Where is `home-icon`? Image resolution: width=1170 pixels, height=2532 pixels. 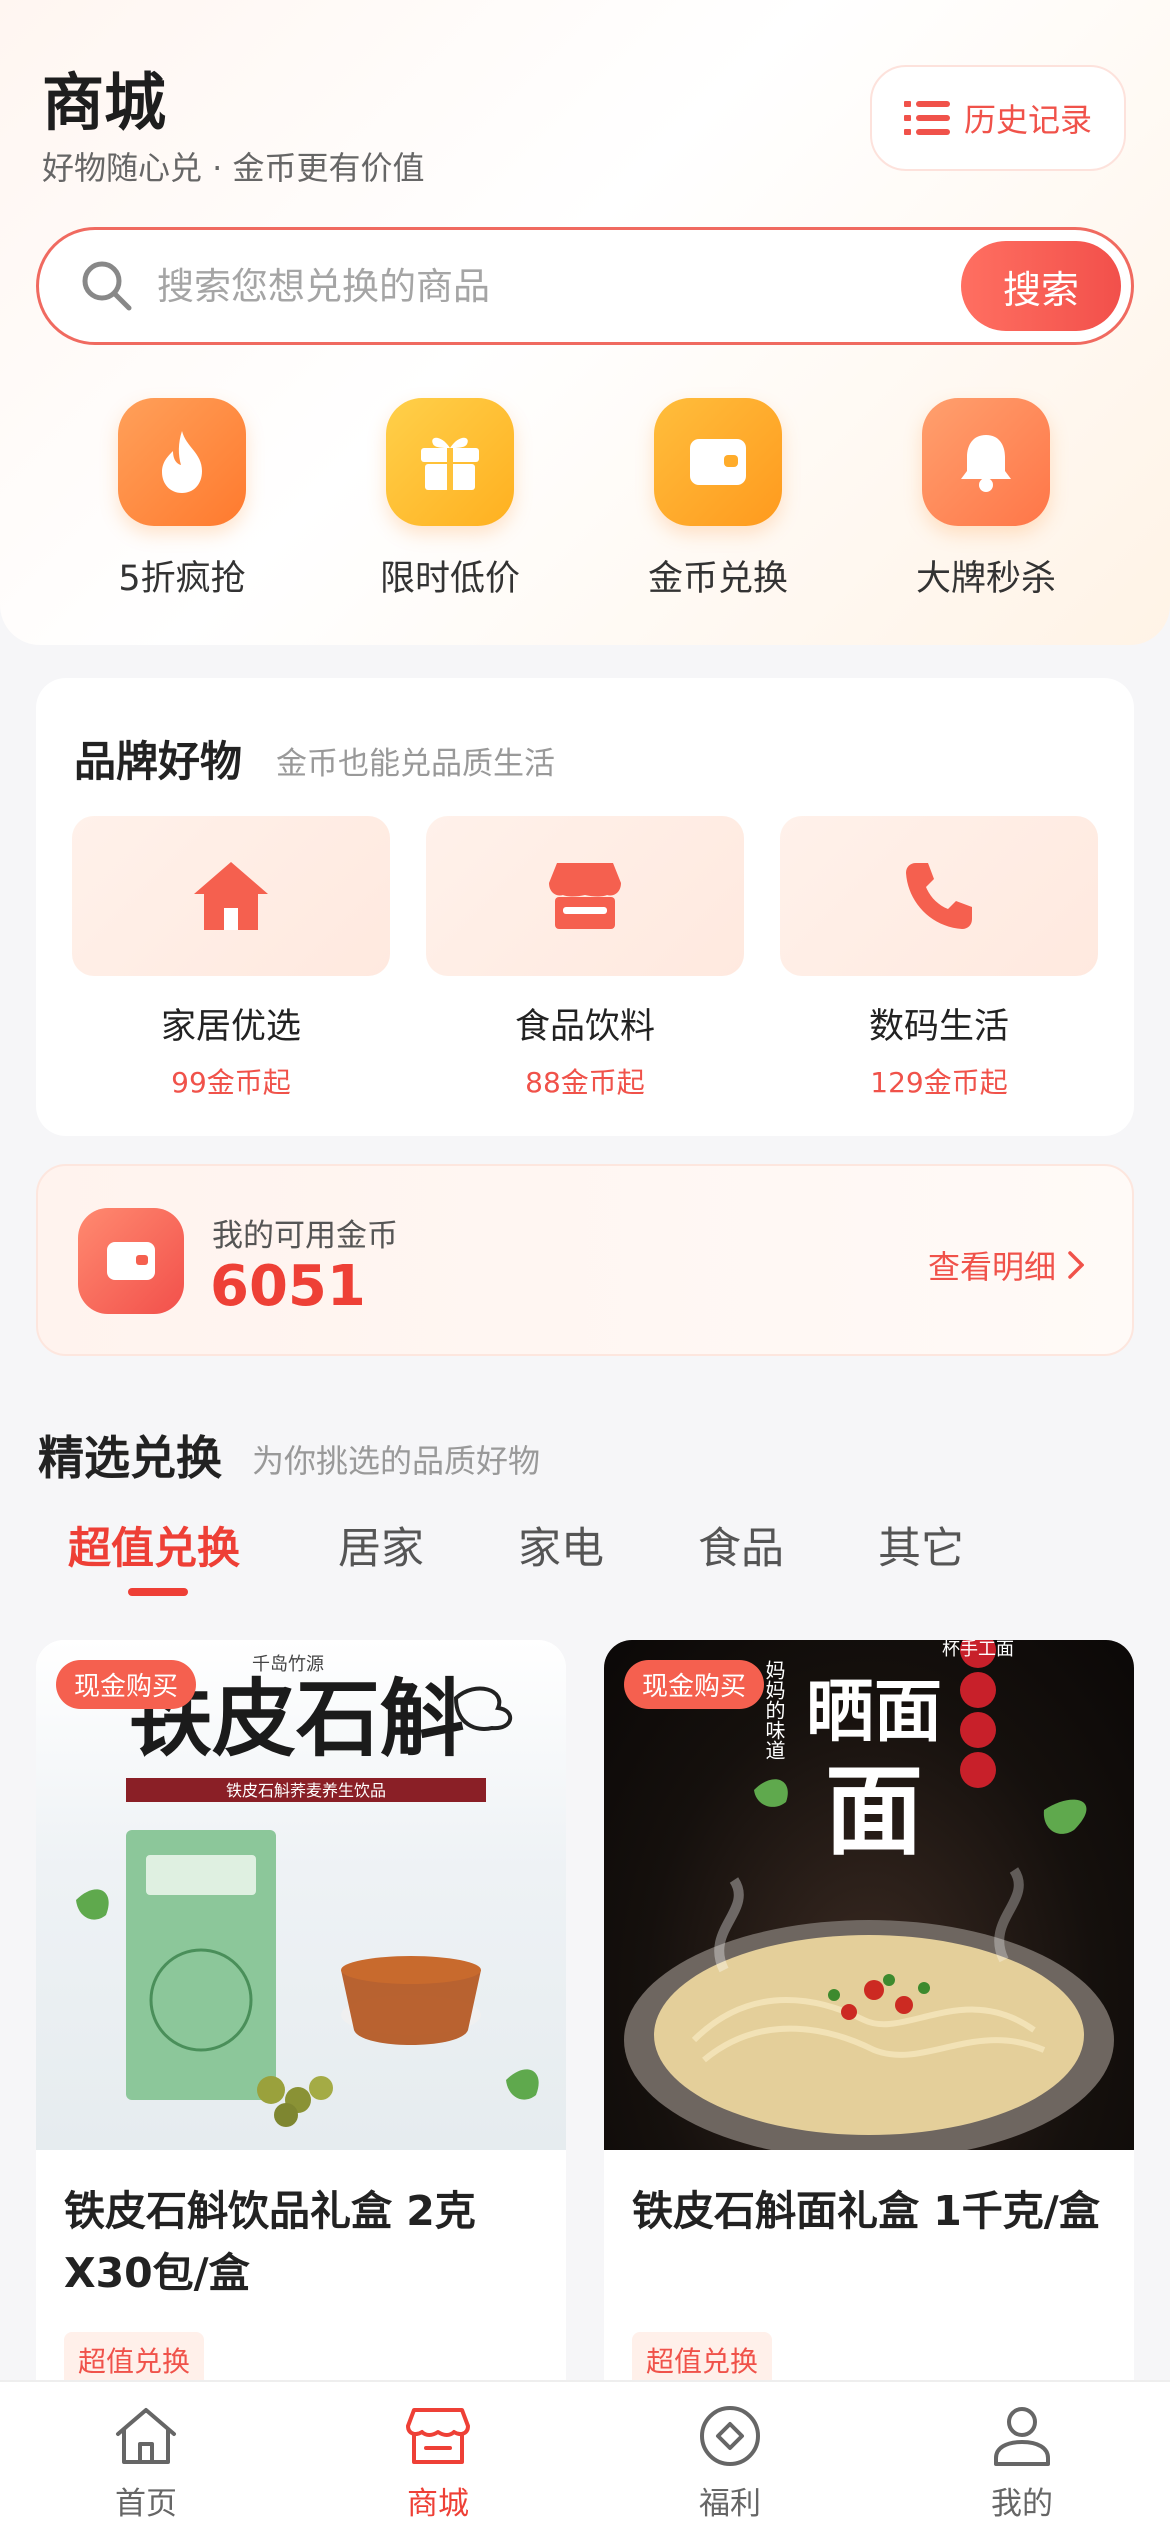 home-icon is located at coordinates (231, 896).